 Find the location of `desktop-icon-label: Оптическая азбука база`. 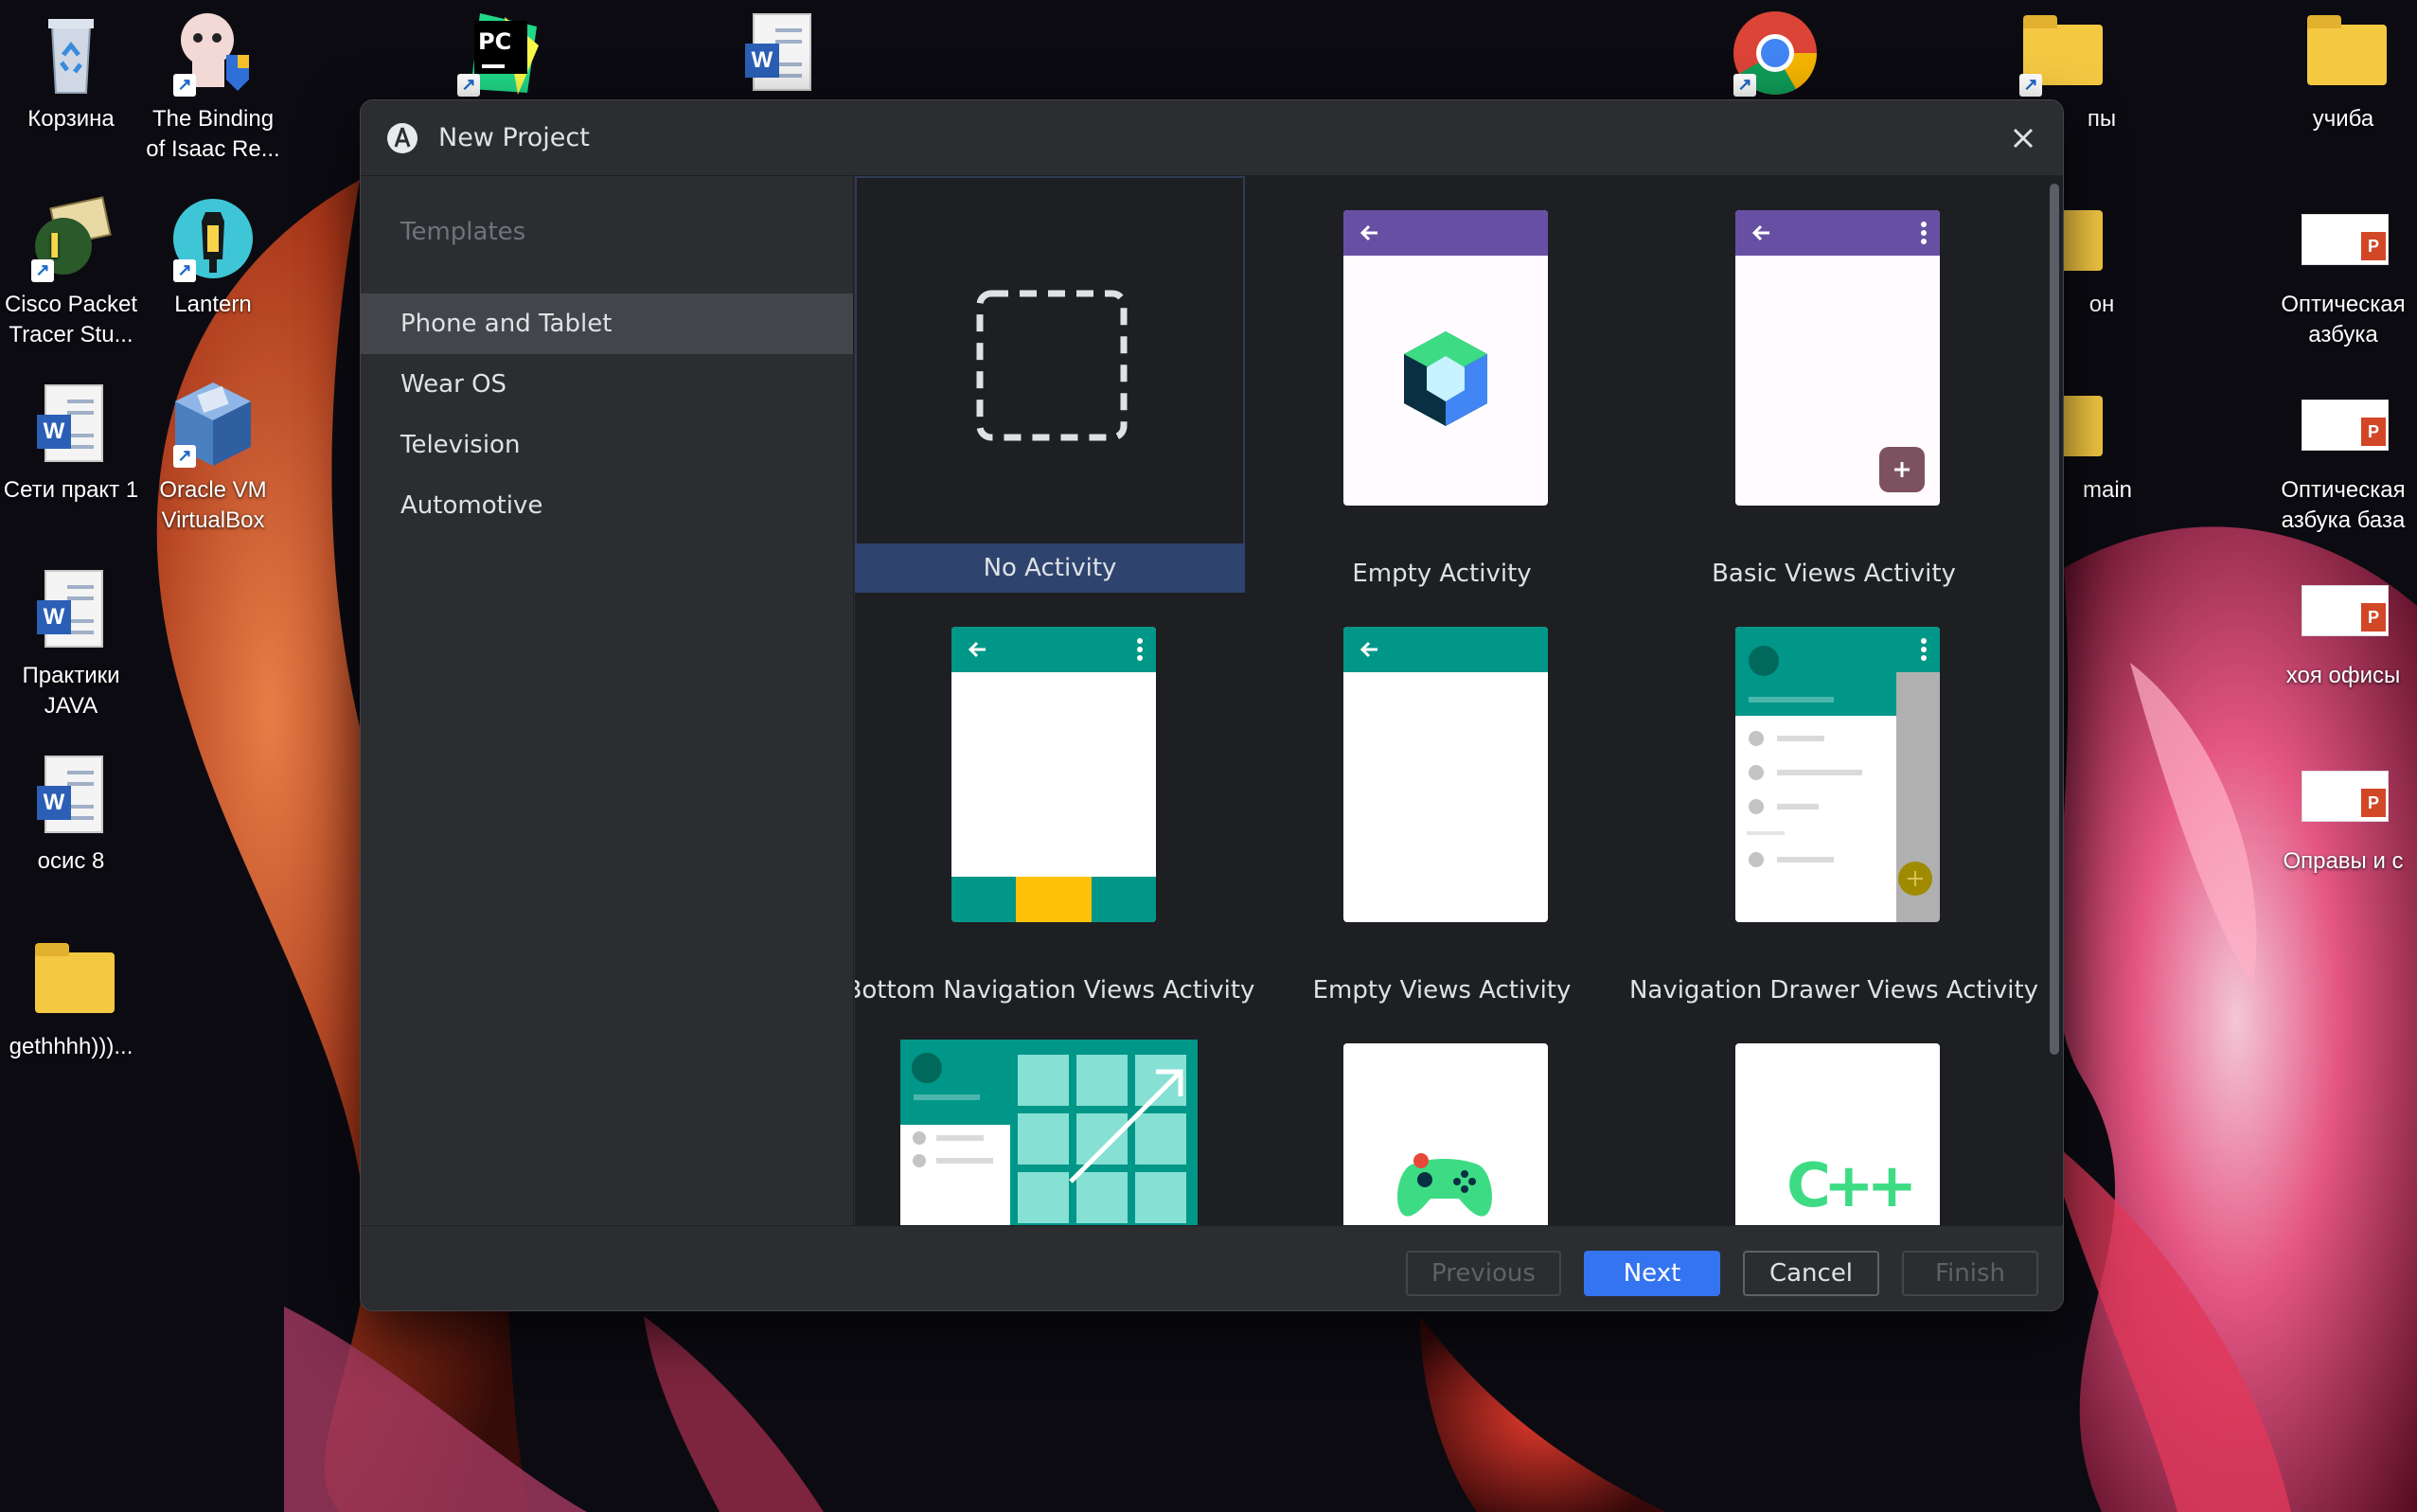

desktop-icon-label: Оптическая азбука база is located at coordinates (2343, 505).